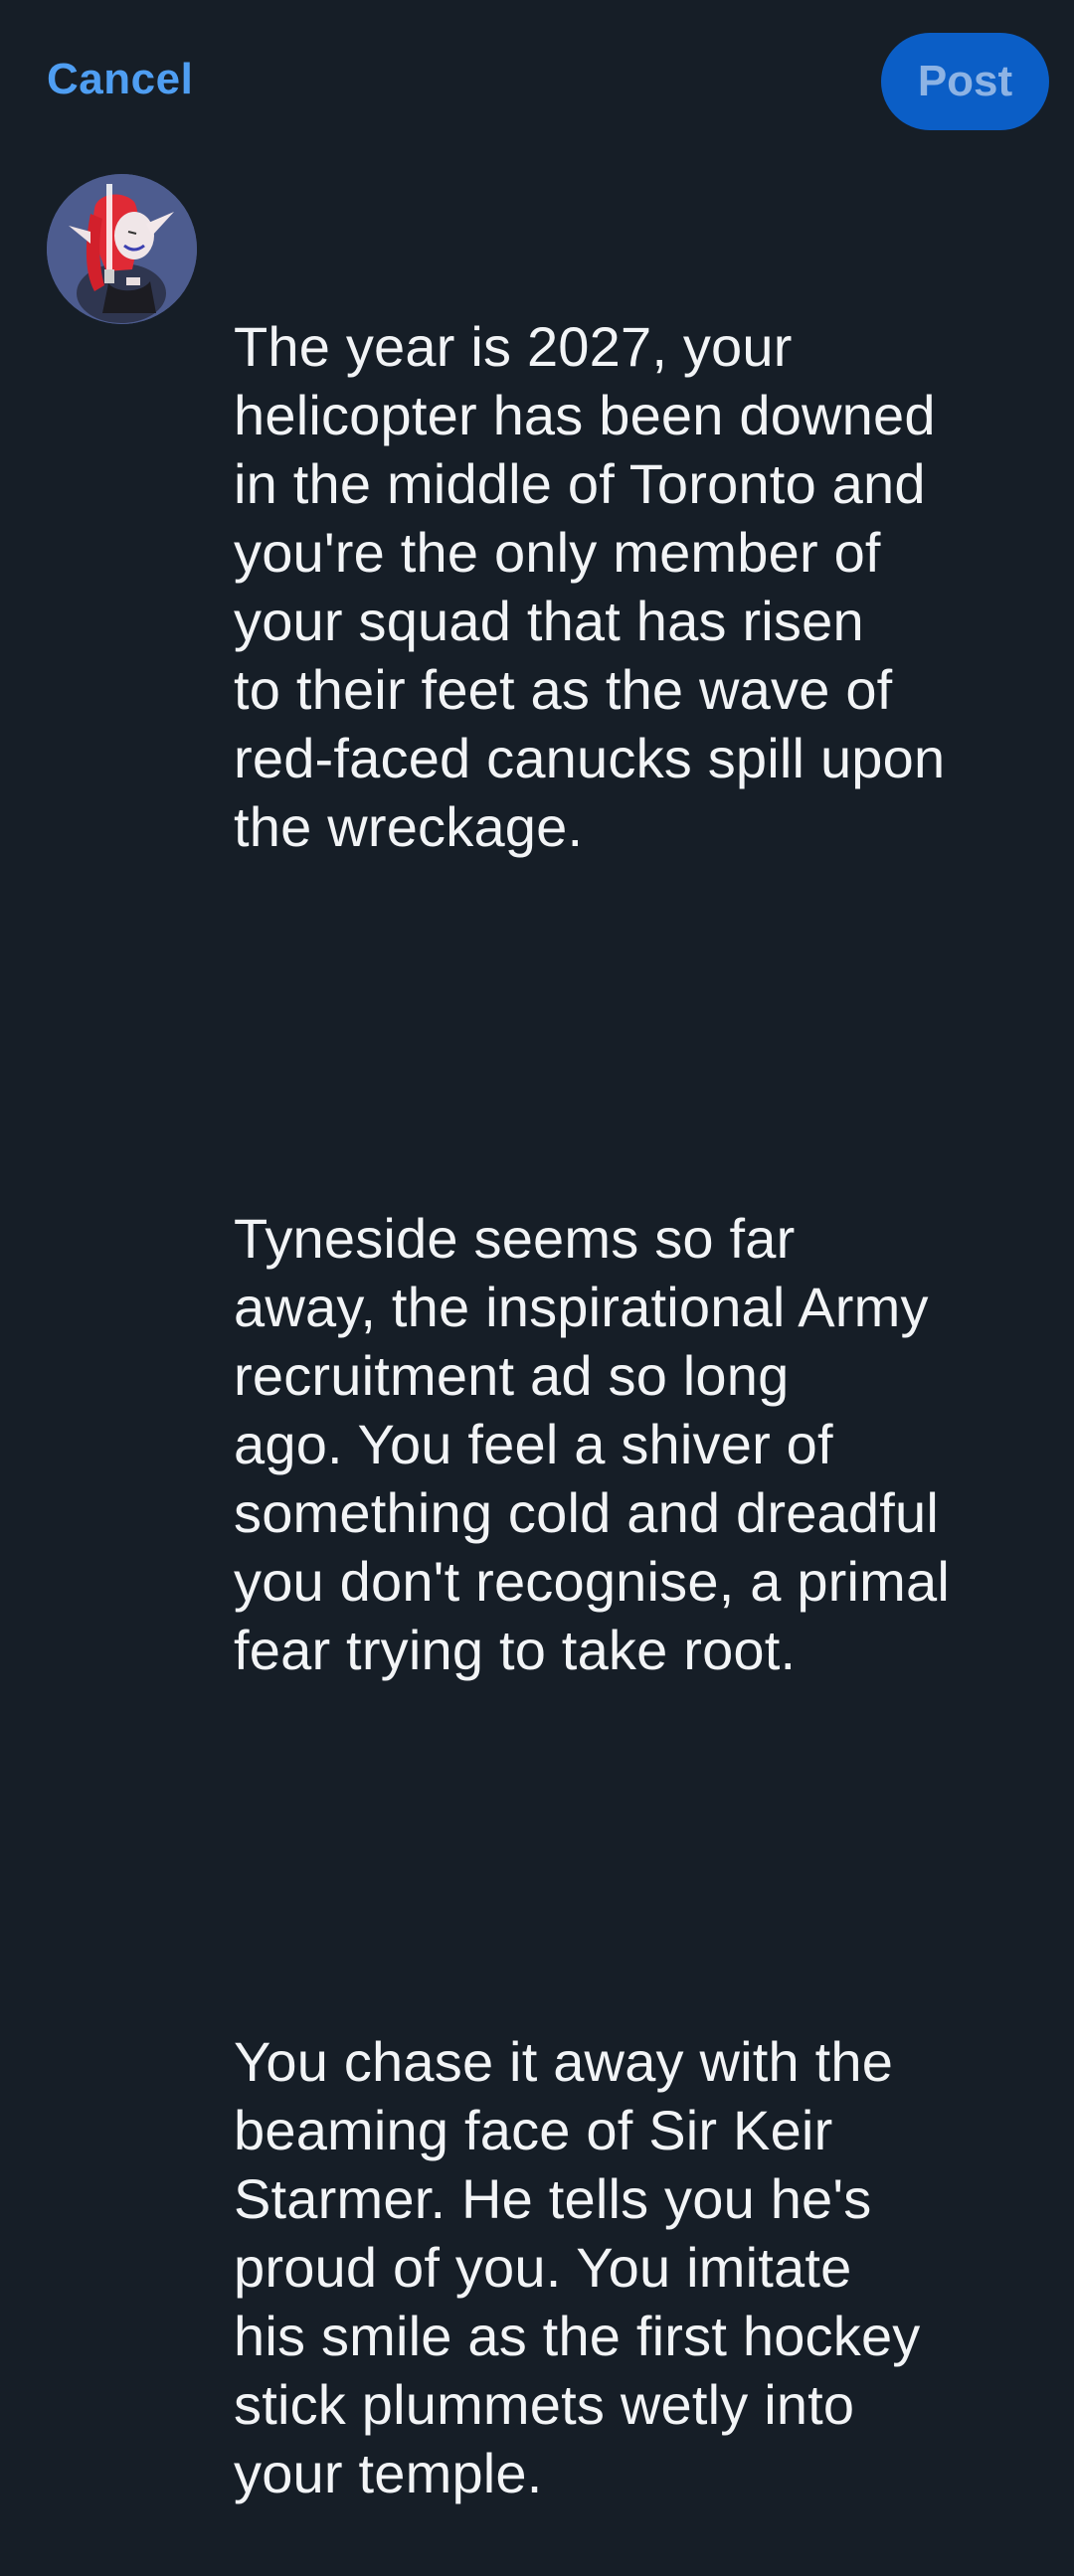  I want to click on post-button: Post, so click(965, 81).